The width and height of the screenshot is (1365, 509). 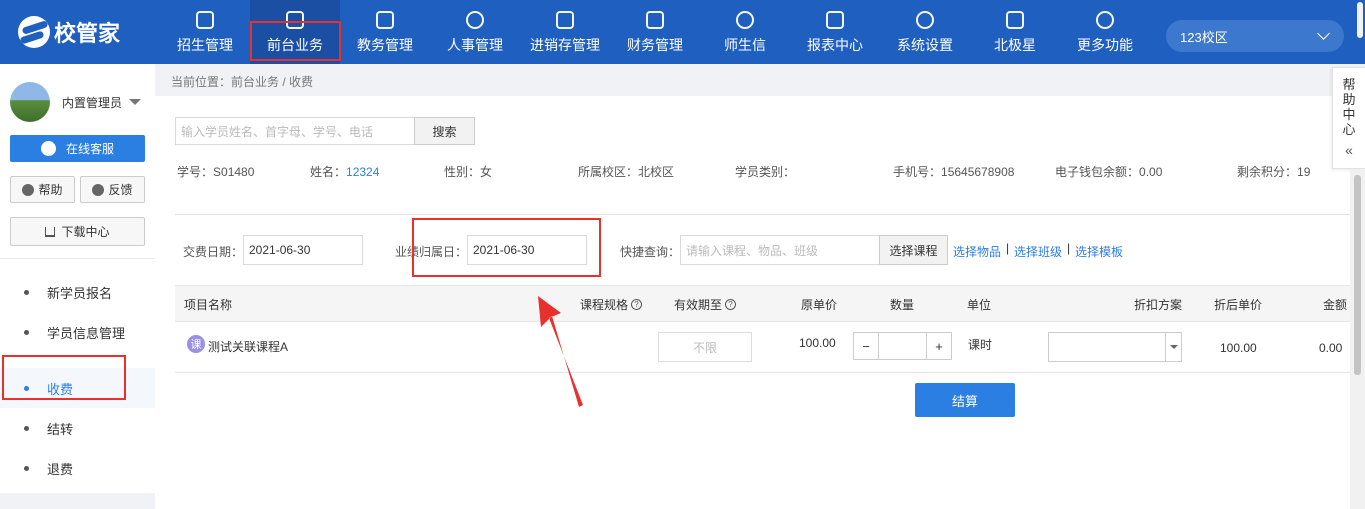 I want to click on campus-selector: 123校区, so click(x=1255, y=36).